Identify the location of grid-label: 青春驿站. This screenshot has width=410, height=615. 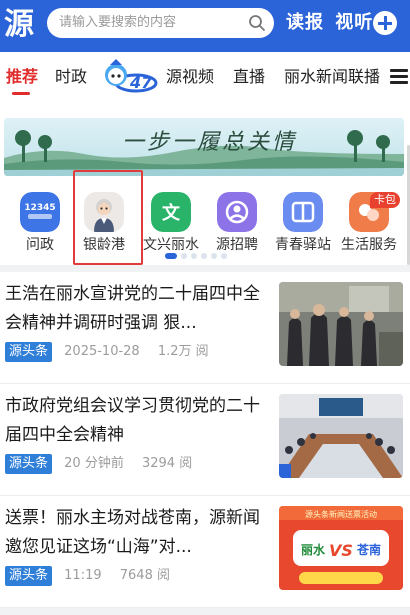
(303, 245).